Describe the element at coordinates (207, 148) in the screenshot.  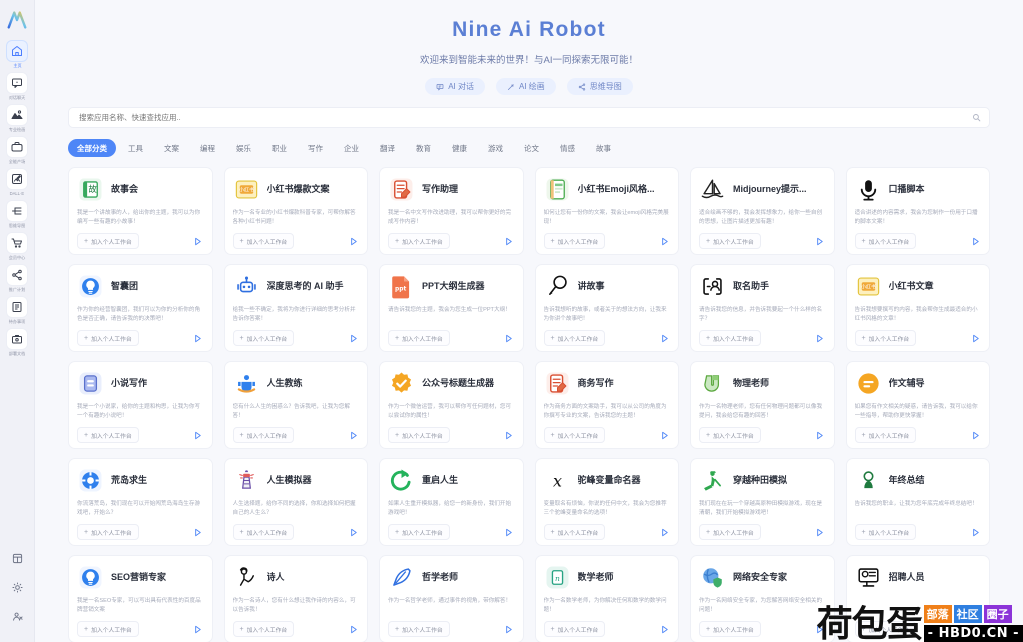
I see `tab-programming: 编程` at that location.